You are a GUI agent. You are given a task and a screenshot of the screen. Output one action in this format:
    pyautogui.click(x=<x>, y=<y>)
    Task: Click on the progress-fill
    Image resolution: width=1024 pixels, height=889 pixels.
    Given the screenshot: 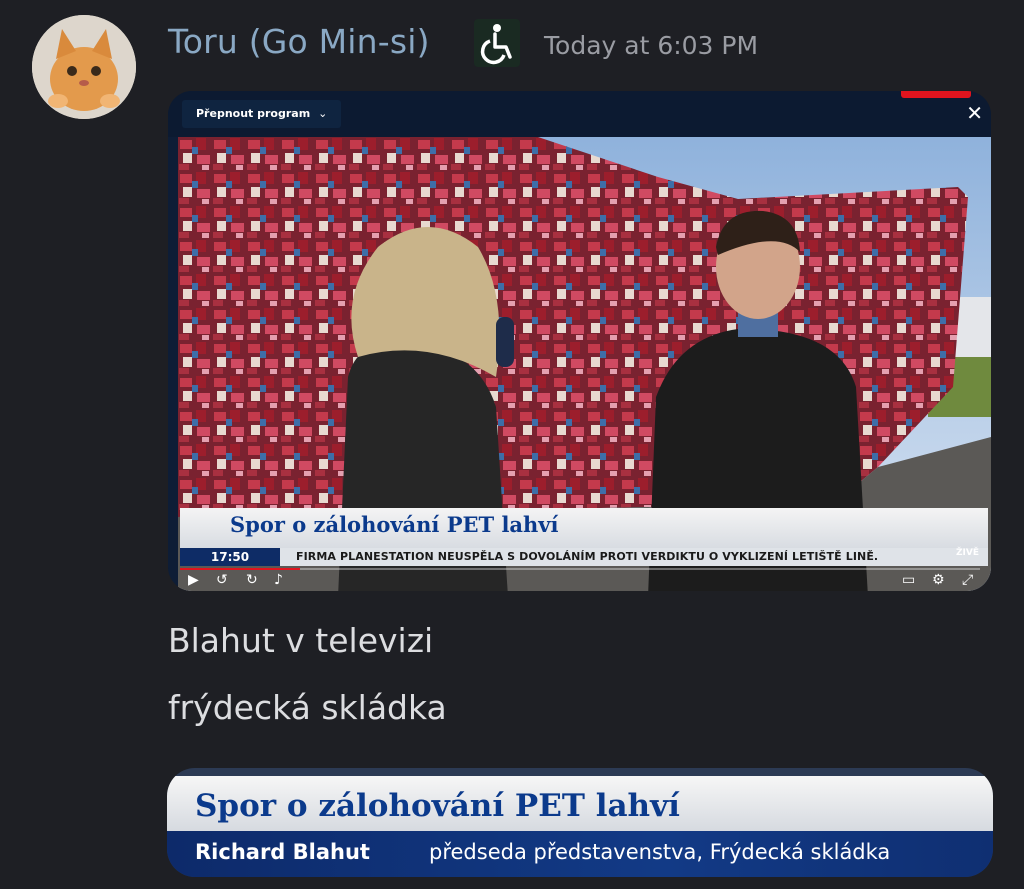 What is the action you would take?
    pyautogui.click(x=240, y=569)
    